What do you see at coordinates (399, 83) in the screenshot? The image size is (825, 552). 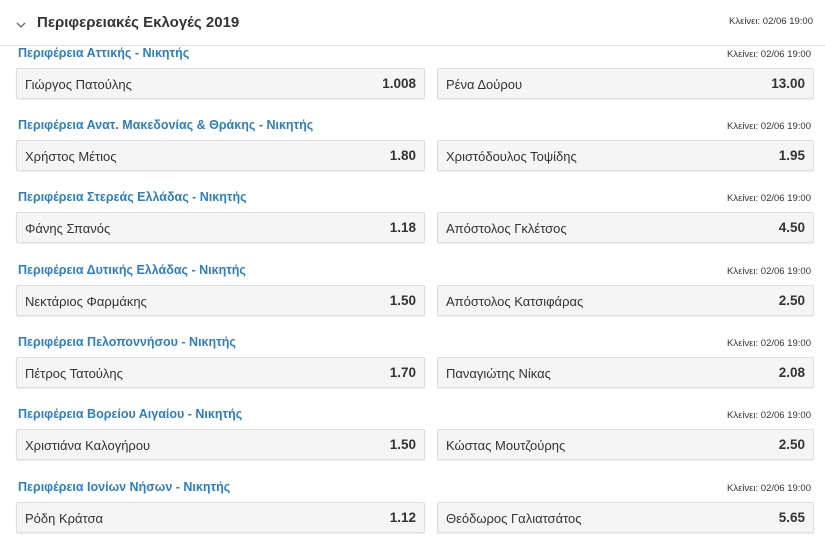 I see `outcome-odds: 1.008` at bounding box center [399, 83].